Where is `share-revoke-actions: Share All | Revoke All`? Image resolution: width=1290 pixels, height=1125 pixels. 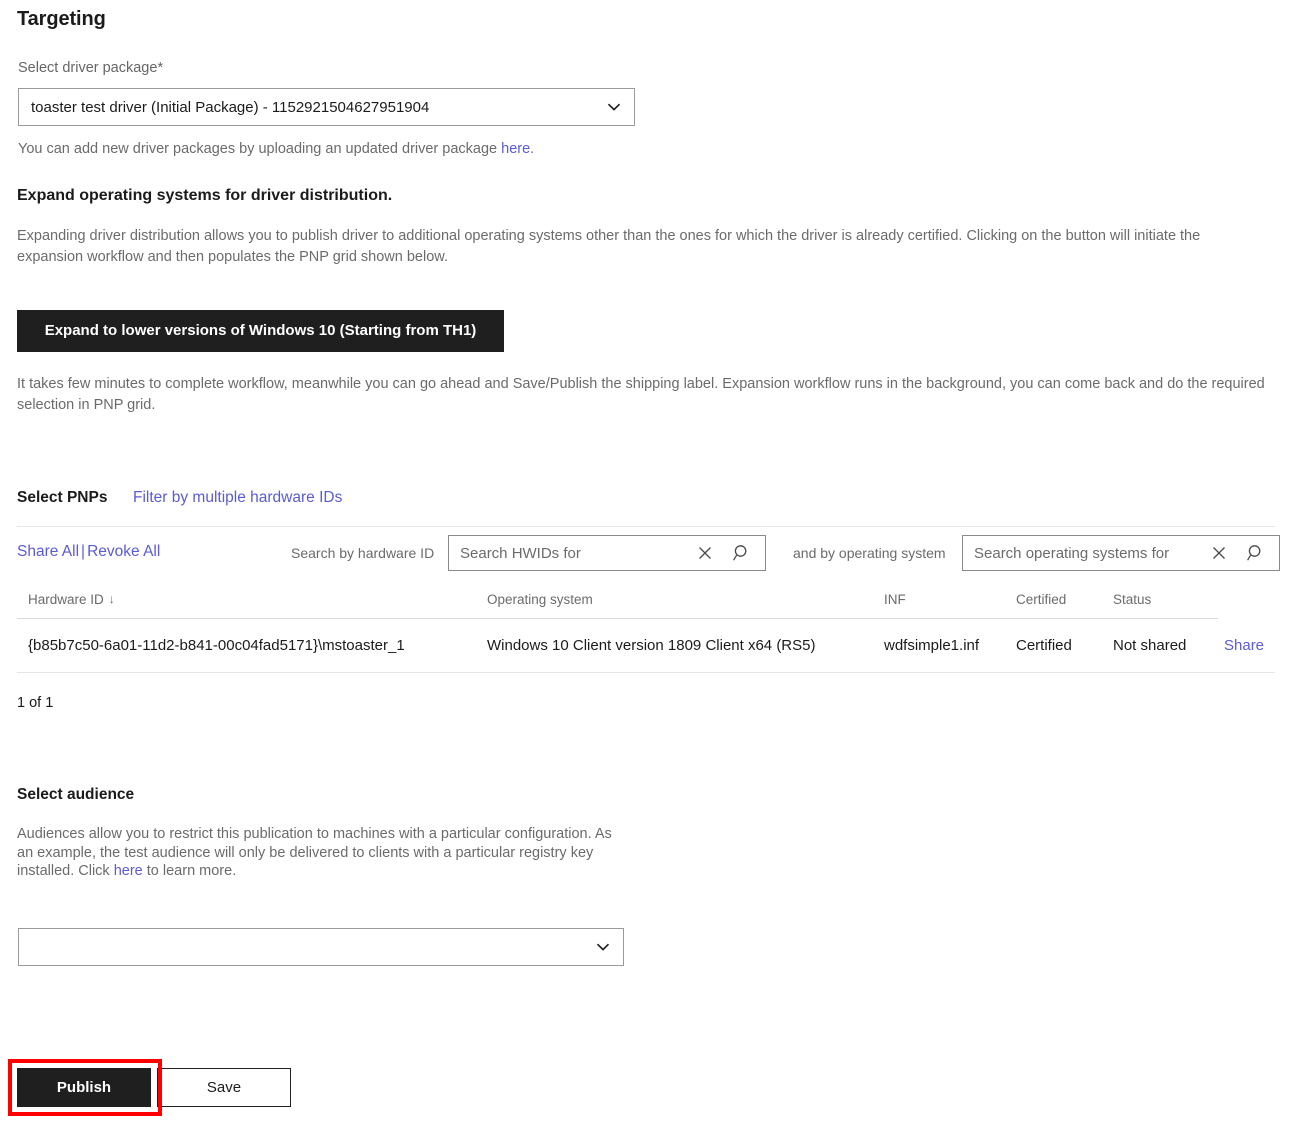 share-revoke-actions: Share All | Revoke All is located at coordinates (88, 552).